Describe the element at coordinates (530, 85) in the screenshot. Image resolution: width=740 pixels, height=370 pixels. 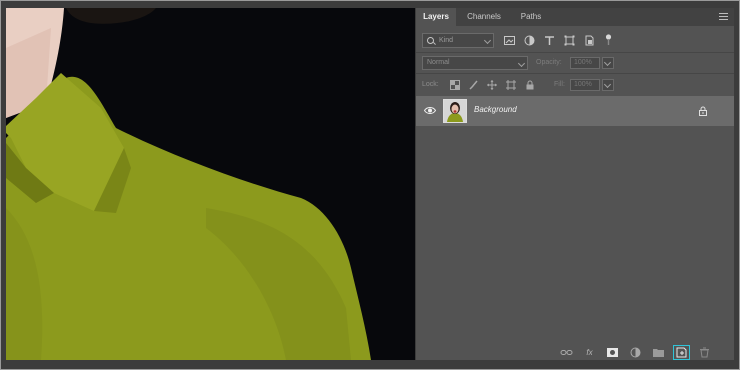
I see `lock-all-icon` at that location.